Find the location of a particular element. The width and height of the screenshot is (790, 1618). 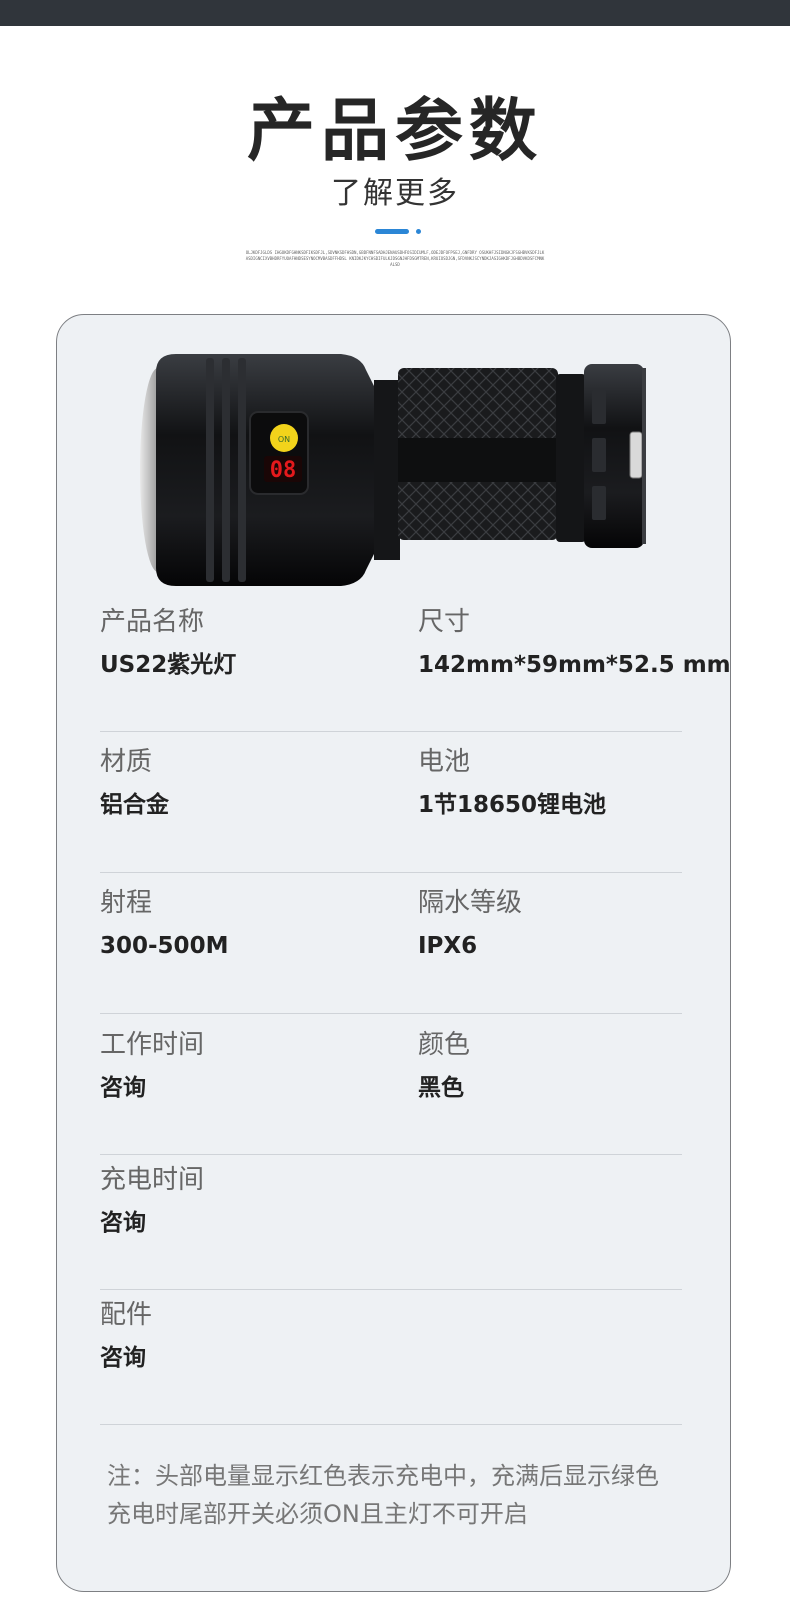

spec-cell-range: 射程 300-500M is located at coordinates (164, 924).